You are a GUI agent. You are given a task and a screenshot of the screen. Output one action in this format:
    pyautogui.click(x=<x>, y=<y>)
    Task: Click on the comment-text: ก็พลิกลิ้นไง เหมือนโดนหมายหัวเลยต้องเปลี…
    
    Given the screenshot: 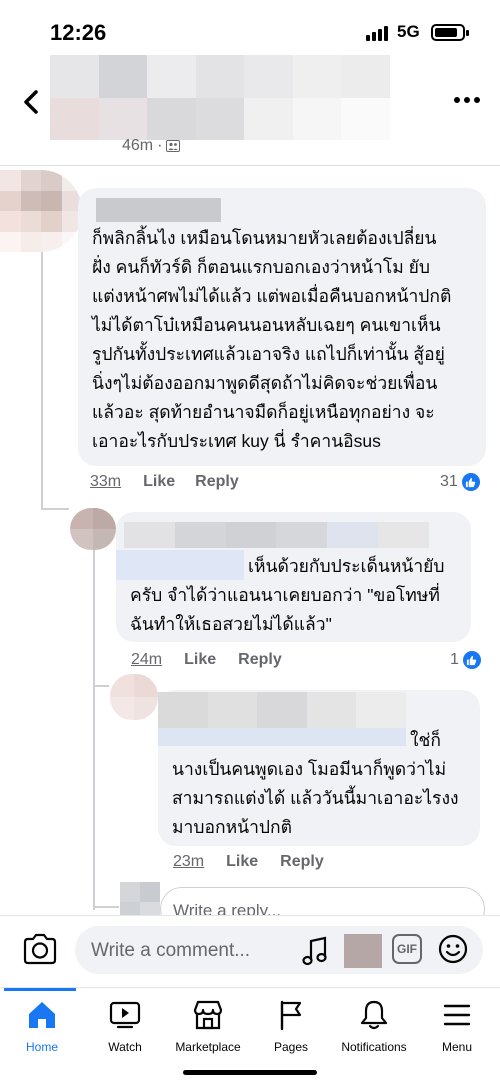 What is the action you would take?
    pyautogui.click(x=272, y=339)
    